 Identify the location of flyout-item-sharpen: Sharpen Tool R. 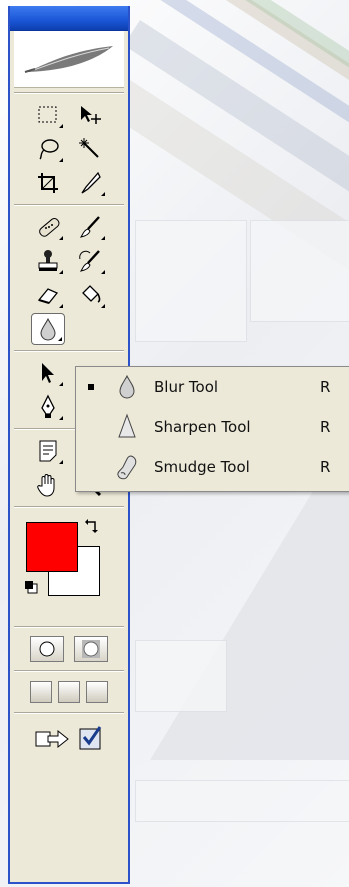
(212, 427).